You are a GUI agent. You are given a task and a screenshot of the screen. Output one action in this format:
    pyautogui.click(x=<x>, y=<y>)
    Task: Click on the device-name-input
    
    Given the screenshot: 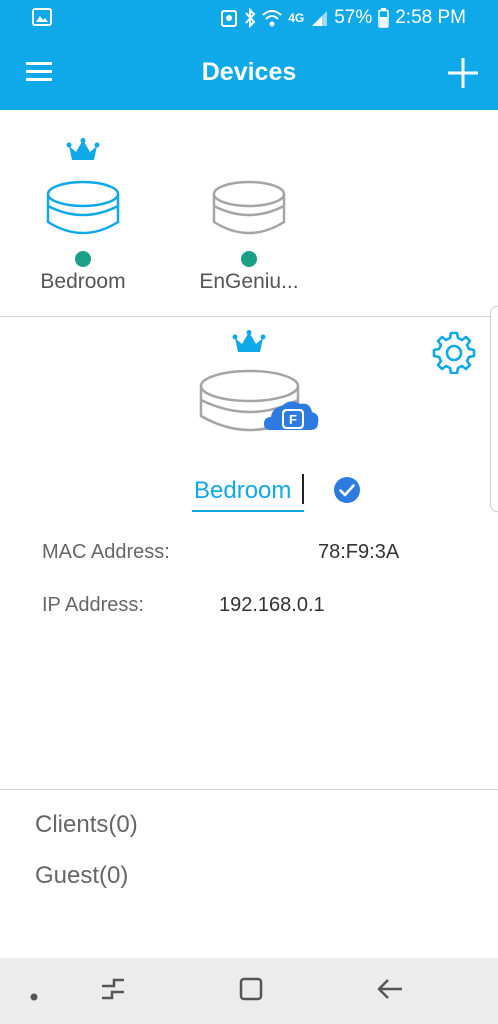 What is the action you would take?
    pyautogui.click(x=248, y=492)
    